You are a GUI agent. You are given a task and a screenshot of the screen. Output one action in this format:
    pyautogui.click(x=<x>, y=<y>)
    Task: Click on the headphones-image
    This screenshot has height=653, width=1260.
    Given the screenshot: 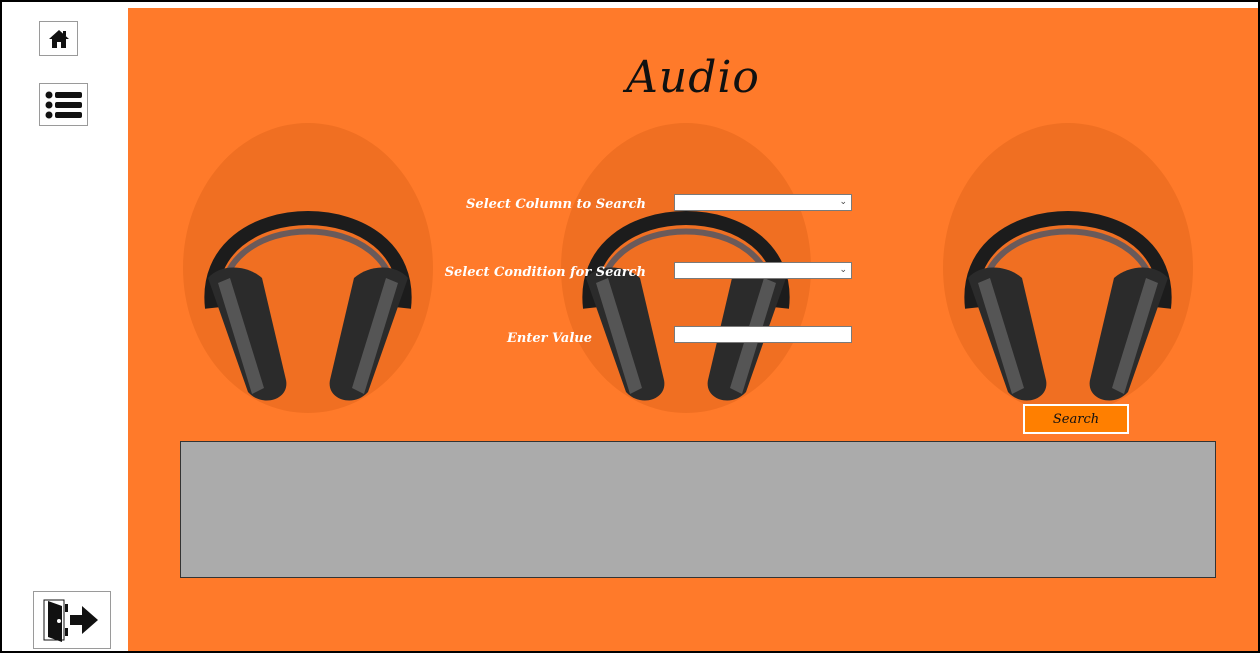 What is the action you would take?
    pyautogui.click(x=1068, y=268)
    